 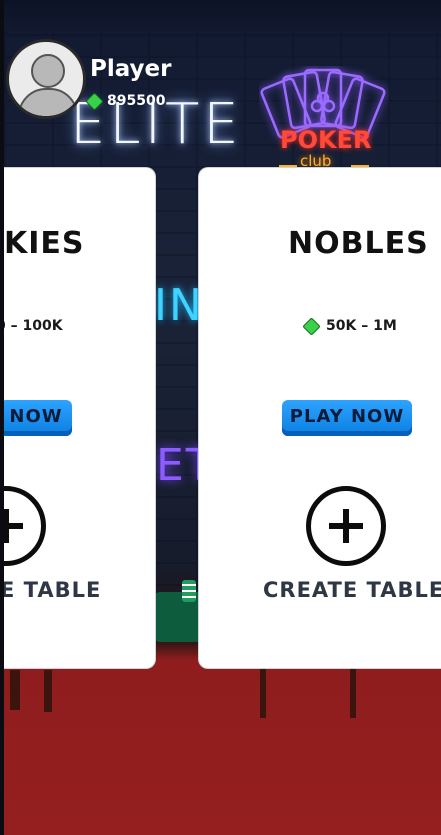 What do you see at coordinates (326, 140) in the screenshot?
I see `poker-sign-text: POKER` at bounding box center [326, 140].